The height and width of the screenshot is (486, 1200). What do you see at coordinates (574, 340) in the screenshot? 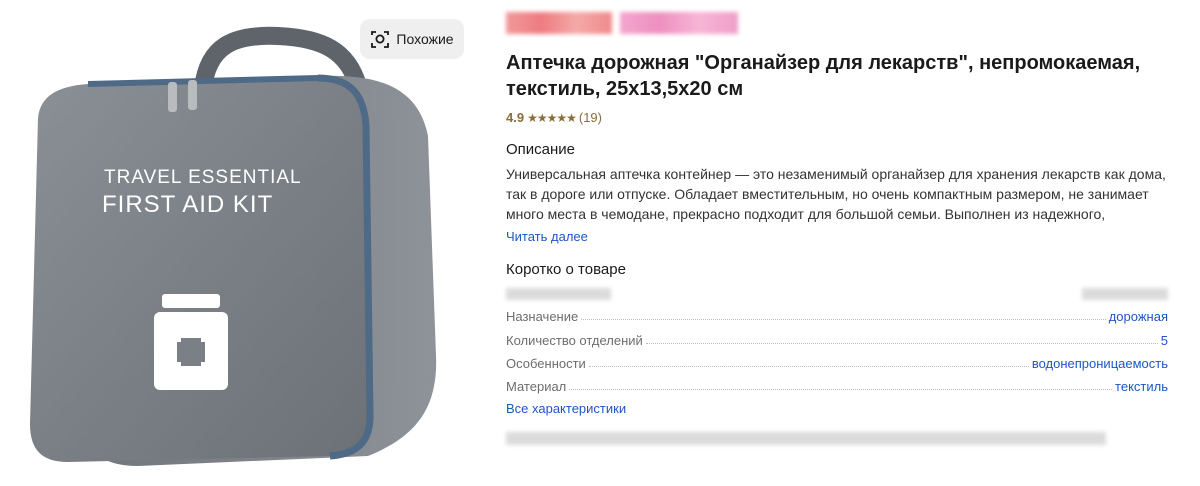
I see `spec-key: Количество отделений` at bounding box center [574, 340].